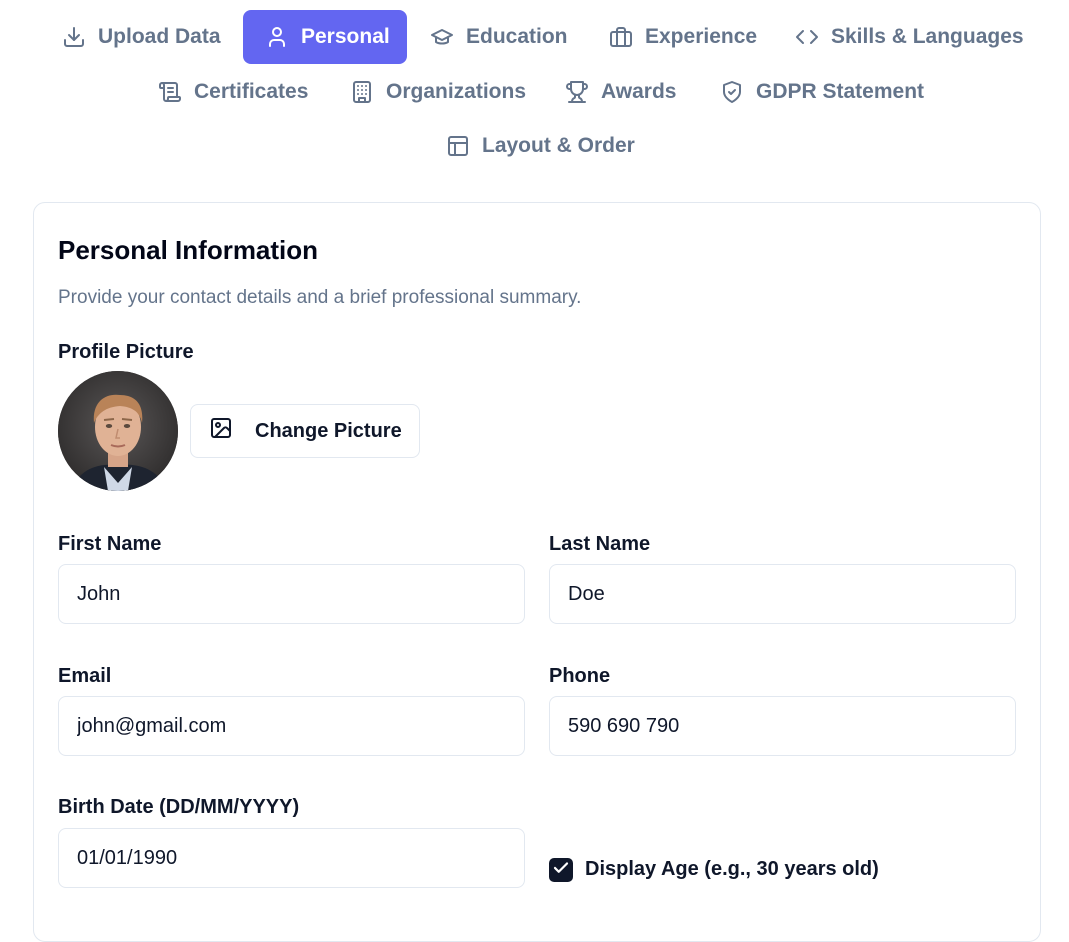 The width and height of the screenshot is (1069, 942). What do you see at coordinates (580, 676) in the screenshot?
I see `phone-label: Phone` at bounding box center [580, 676].